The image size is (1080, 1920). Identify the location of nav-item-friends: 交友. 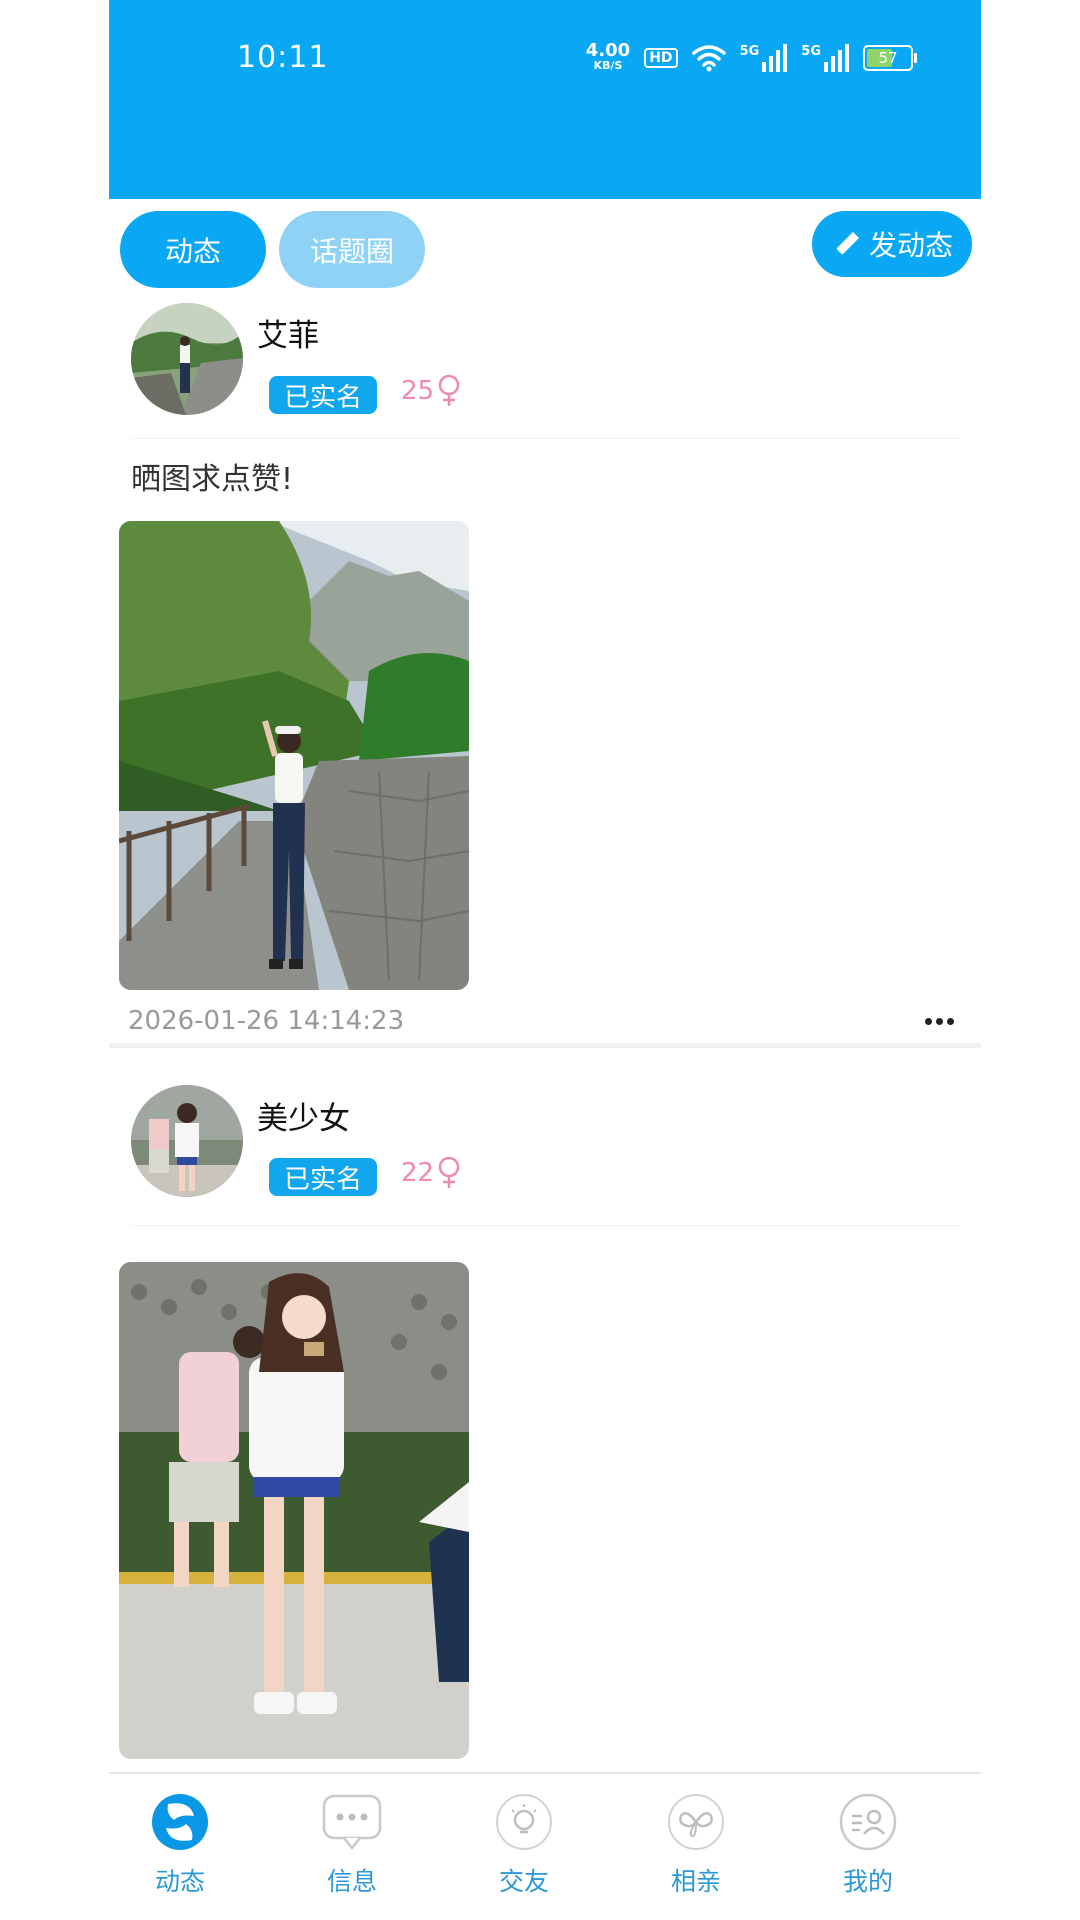
(524, 1845).